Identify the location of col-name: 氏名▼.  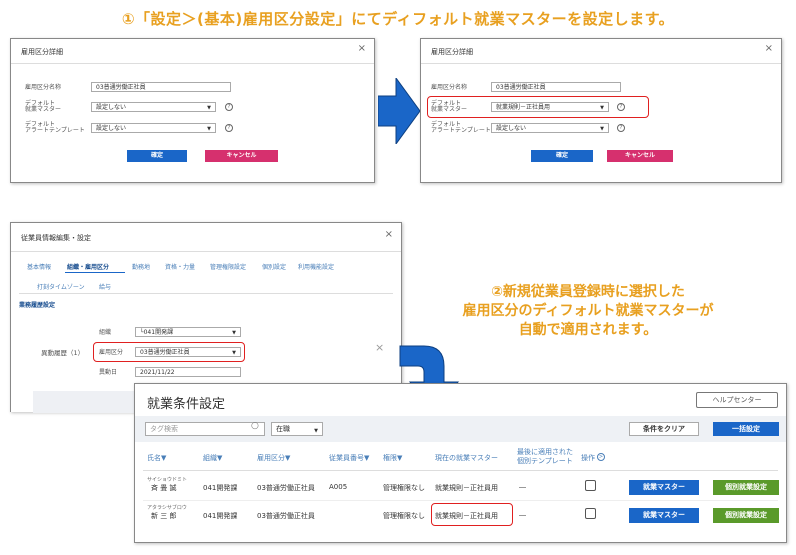
(156, 458).